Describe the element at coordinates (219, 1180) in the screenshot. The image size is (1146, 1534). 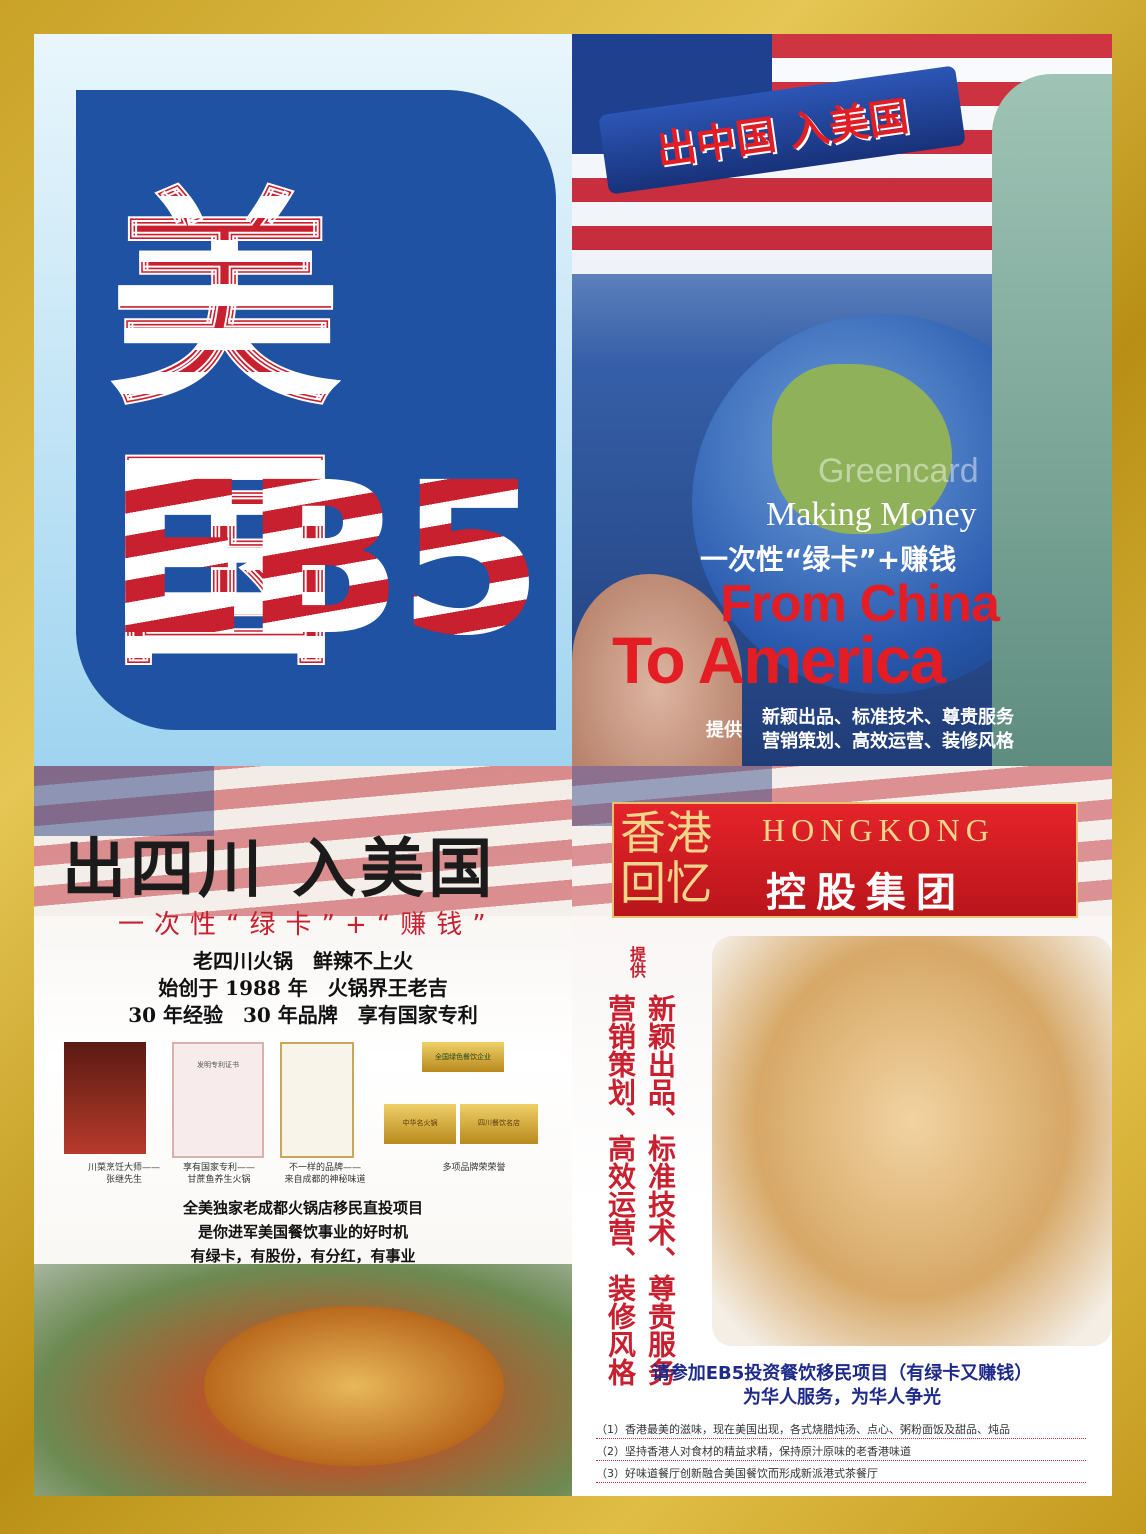
I see `caption-patent-2: 甘蔗鱼养生火锅` at that location.